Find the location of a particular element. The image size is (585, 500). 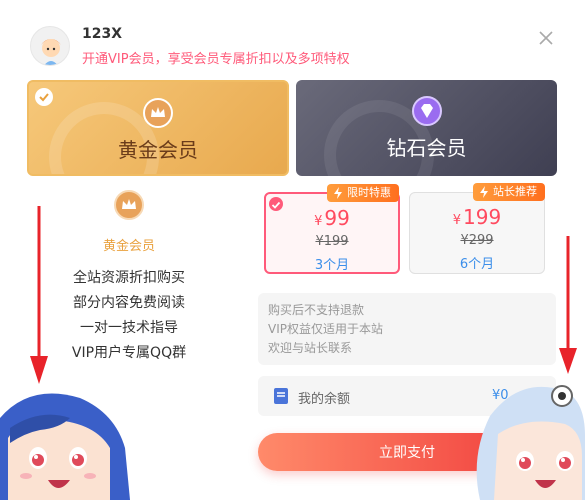

promo-tag: 限时特惠 is located at coordinates (363, 193).